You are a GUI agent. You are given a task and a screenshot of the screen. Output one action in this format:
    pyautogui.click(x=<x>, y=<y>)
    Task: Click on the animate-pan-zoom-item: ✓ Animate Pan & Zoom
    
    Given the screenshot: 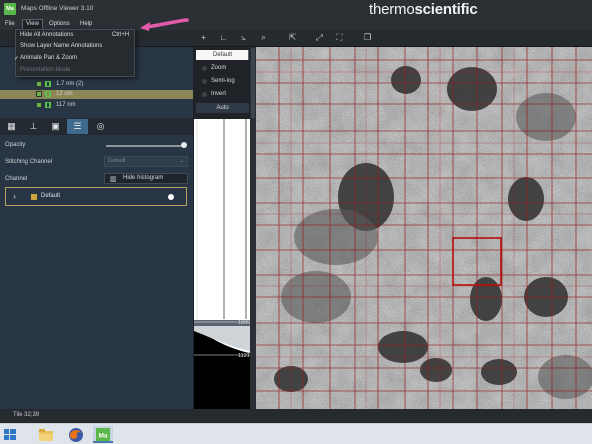 What is the action you would take?
    pyautogui.click(x=46, y=58)
    